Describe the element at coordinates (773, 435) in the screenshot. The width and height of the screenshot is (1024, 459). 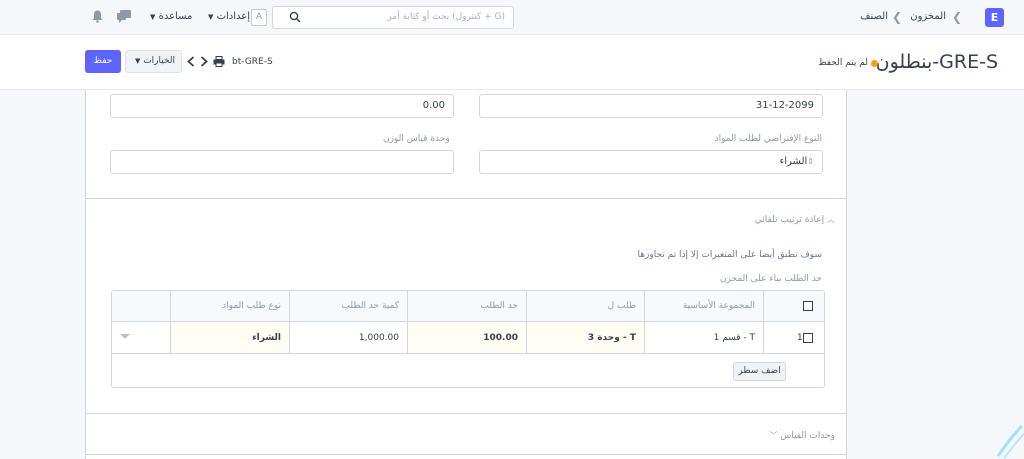
I see `chevron-down-icon: ﹀` at that location.